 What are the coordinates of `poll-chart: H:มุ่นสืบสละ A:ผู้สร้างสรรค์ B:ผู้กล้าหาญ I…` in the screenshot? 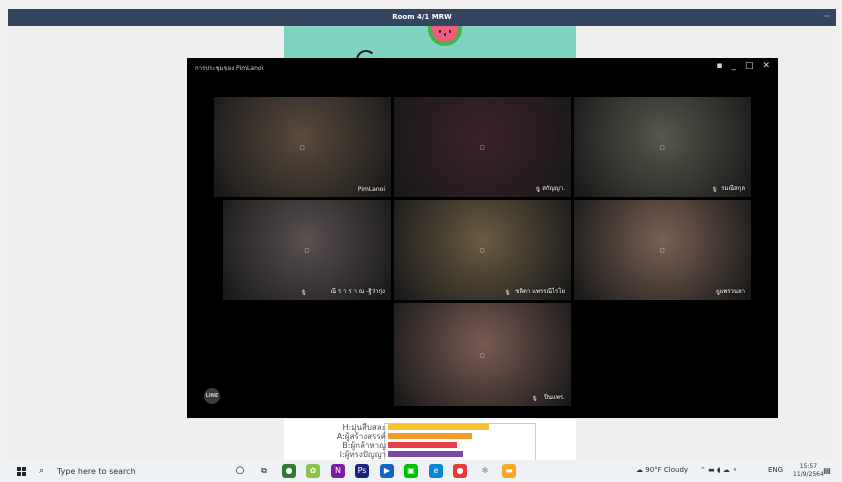 It's located at (430, 441).